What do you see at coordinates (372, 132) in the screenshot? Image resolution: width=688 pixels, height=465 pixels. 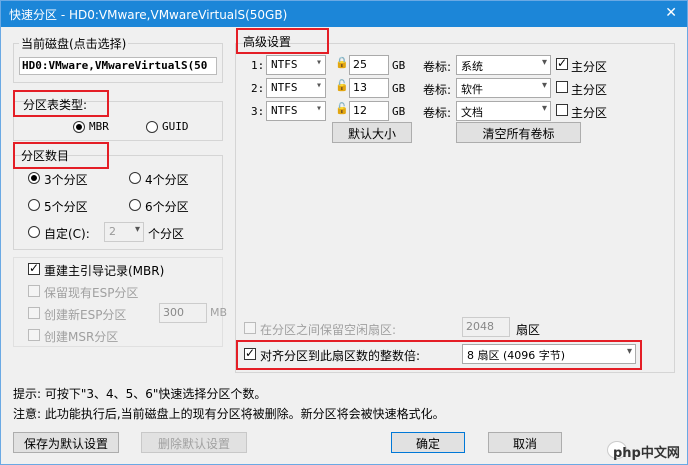 I see `default-size-button: 默认大小` at bounding box center [372, 132].